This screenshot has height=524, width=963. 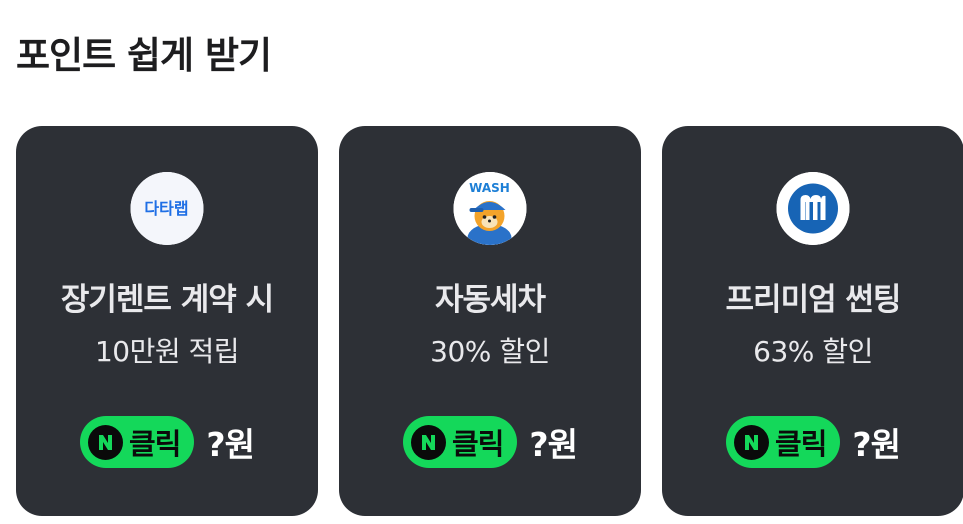 I want to click on offer-subtitle: 10만원 적립, so click(x=167, y=351).